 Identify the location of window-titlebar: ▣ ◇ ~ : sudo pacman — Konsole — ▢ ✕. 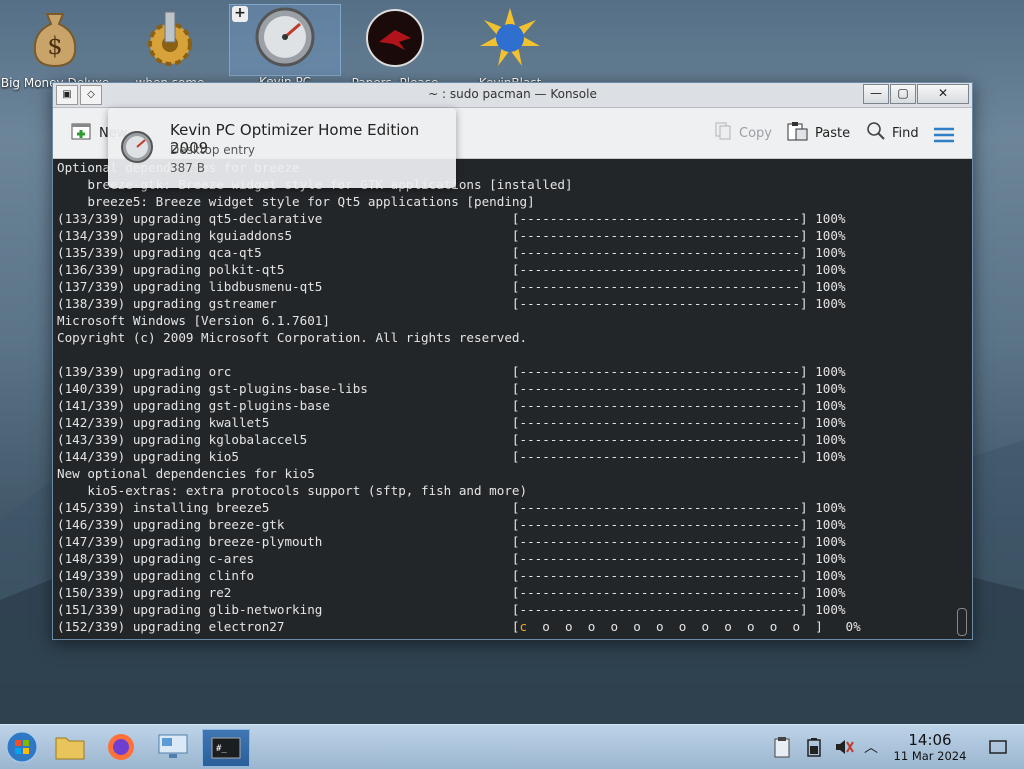
(512, 95).